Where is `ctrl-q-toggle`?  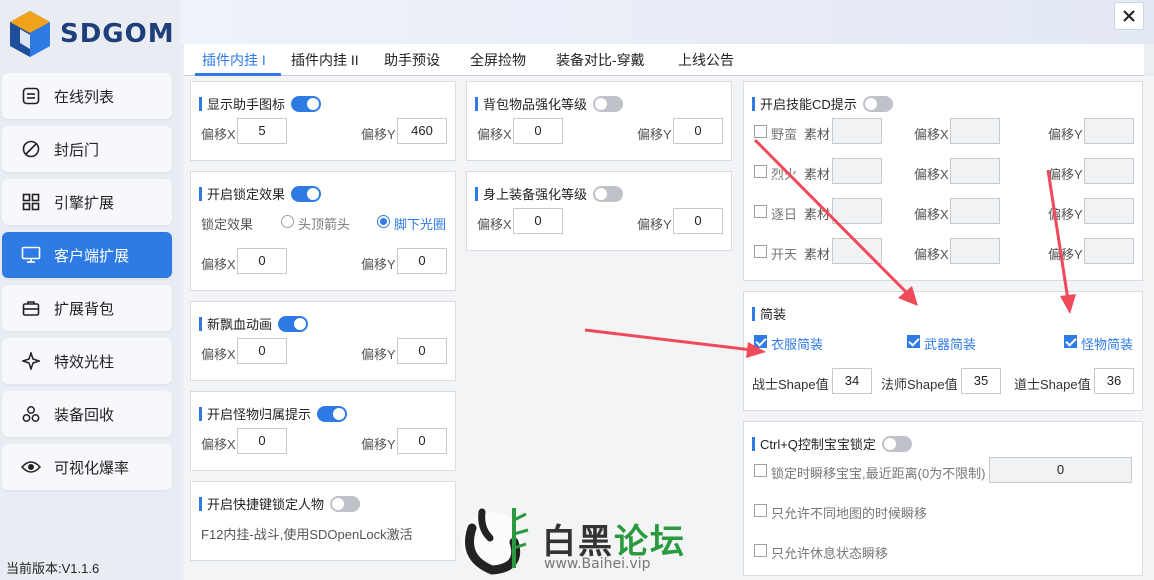
ctrl-q-toggle is located at coordinates (896, 443).